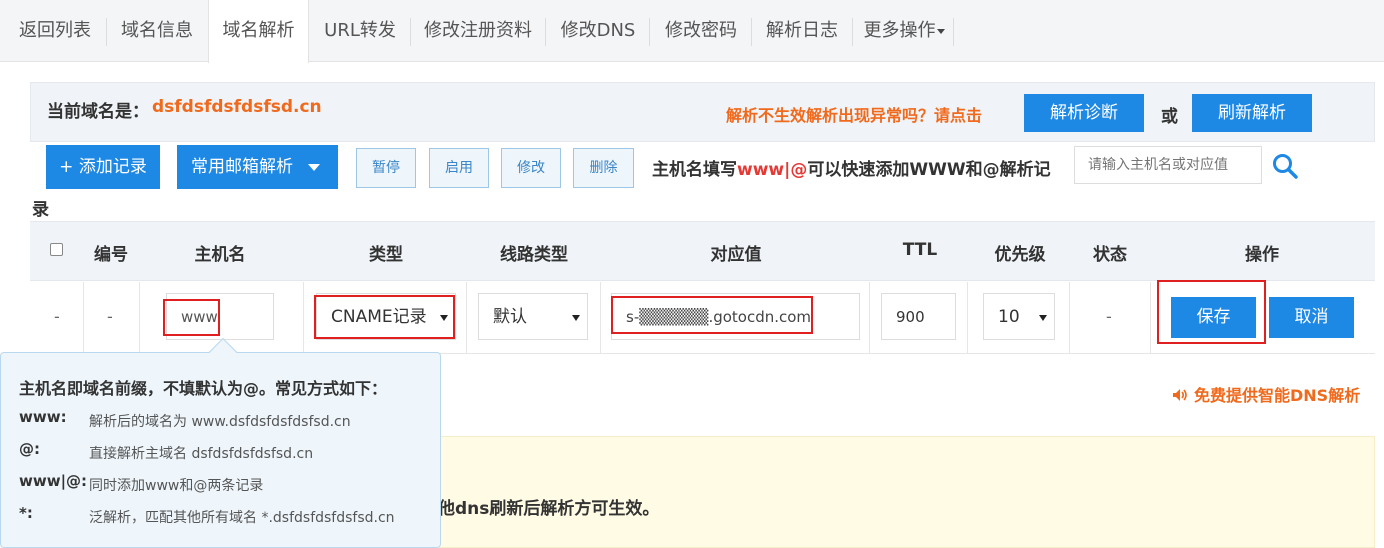 Image resolution: width=1384 pixels, height=548 pixels. Describe the element at coordinates (57, 316) in the screenshot. I see `row-select-placeholder: -` at that location.